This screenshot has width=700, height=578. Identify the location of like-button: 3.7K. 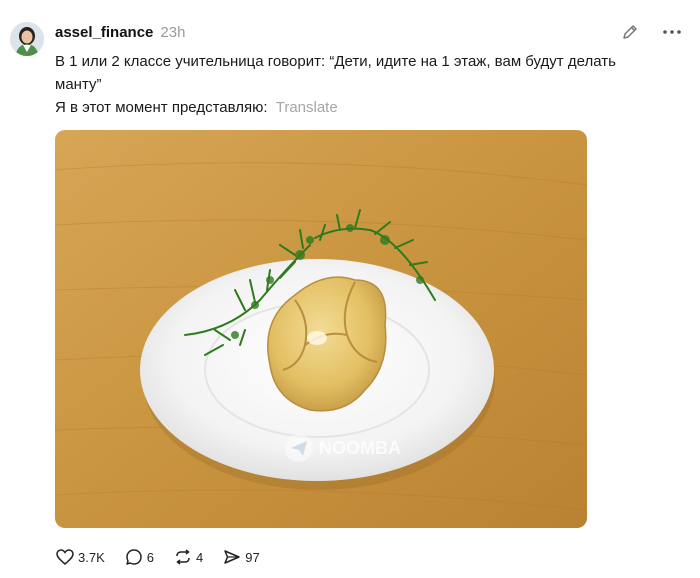
(80, 557).